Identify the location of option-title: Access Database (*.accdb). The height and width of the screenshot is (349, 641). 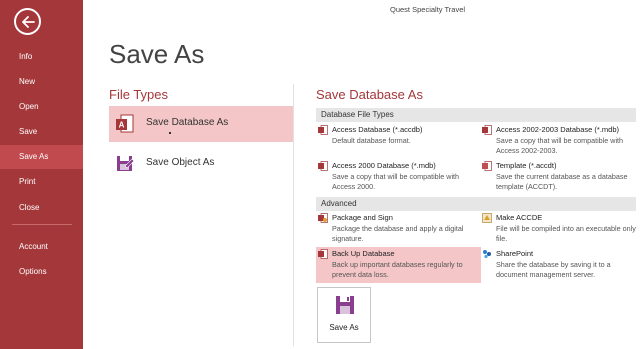
(377, 129).